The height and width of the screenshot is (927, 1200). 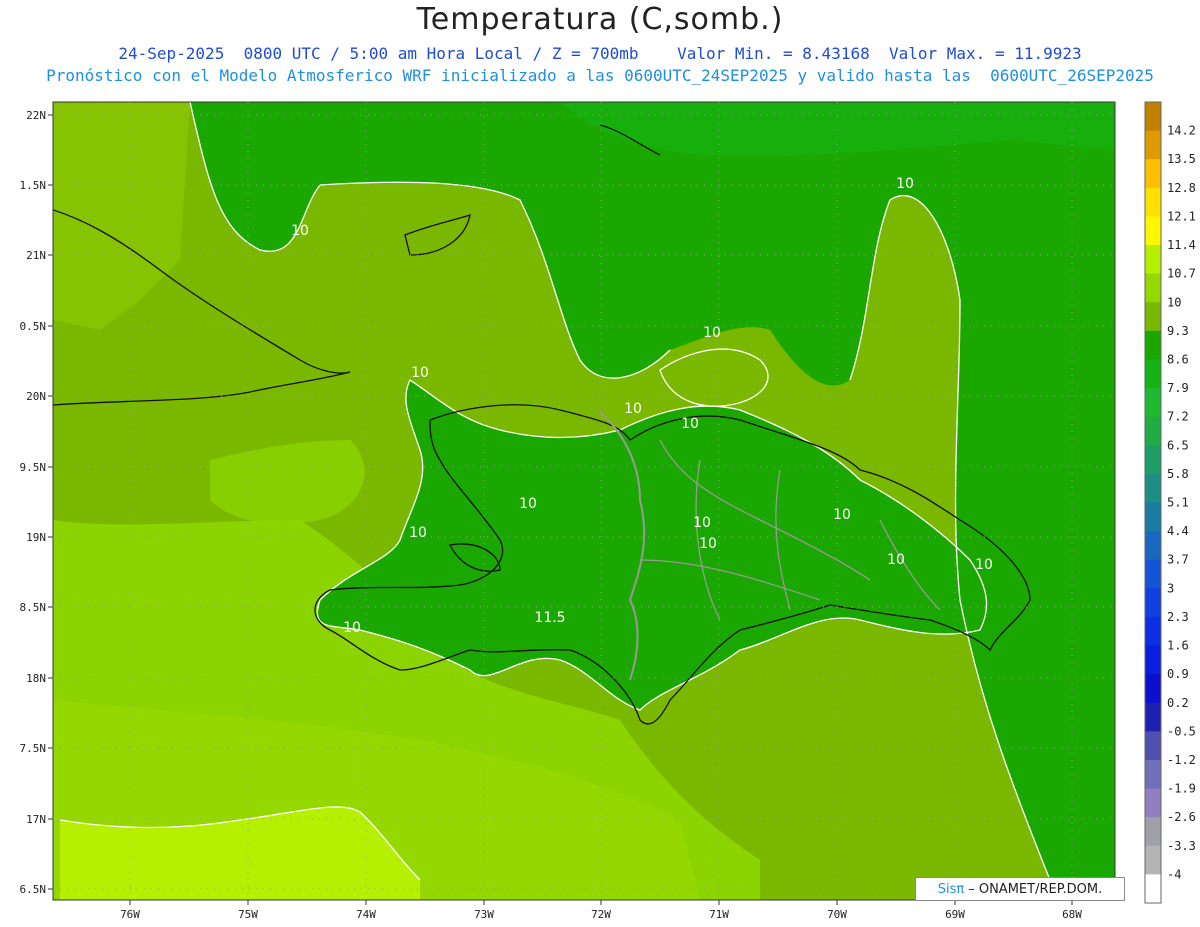 What do you see at coordinates (1170, 588) in the screenshot?
I see `colorbar-label: 3` at bounding box center [1170, 588].